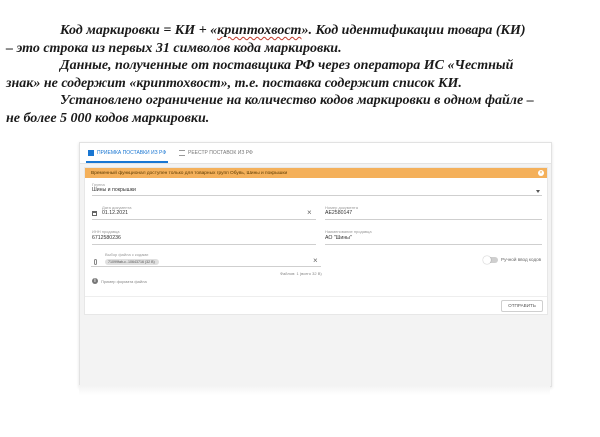 The width and height of the screenshot is (600, 437). I want to click on format-example-link: Пример формата файла, so click(124, 281).